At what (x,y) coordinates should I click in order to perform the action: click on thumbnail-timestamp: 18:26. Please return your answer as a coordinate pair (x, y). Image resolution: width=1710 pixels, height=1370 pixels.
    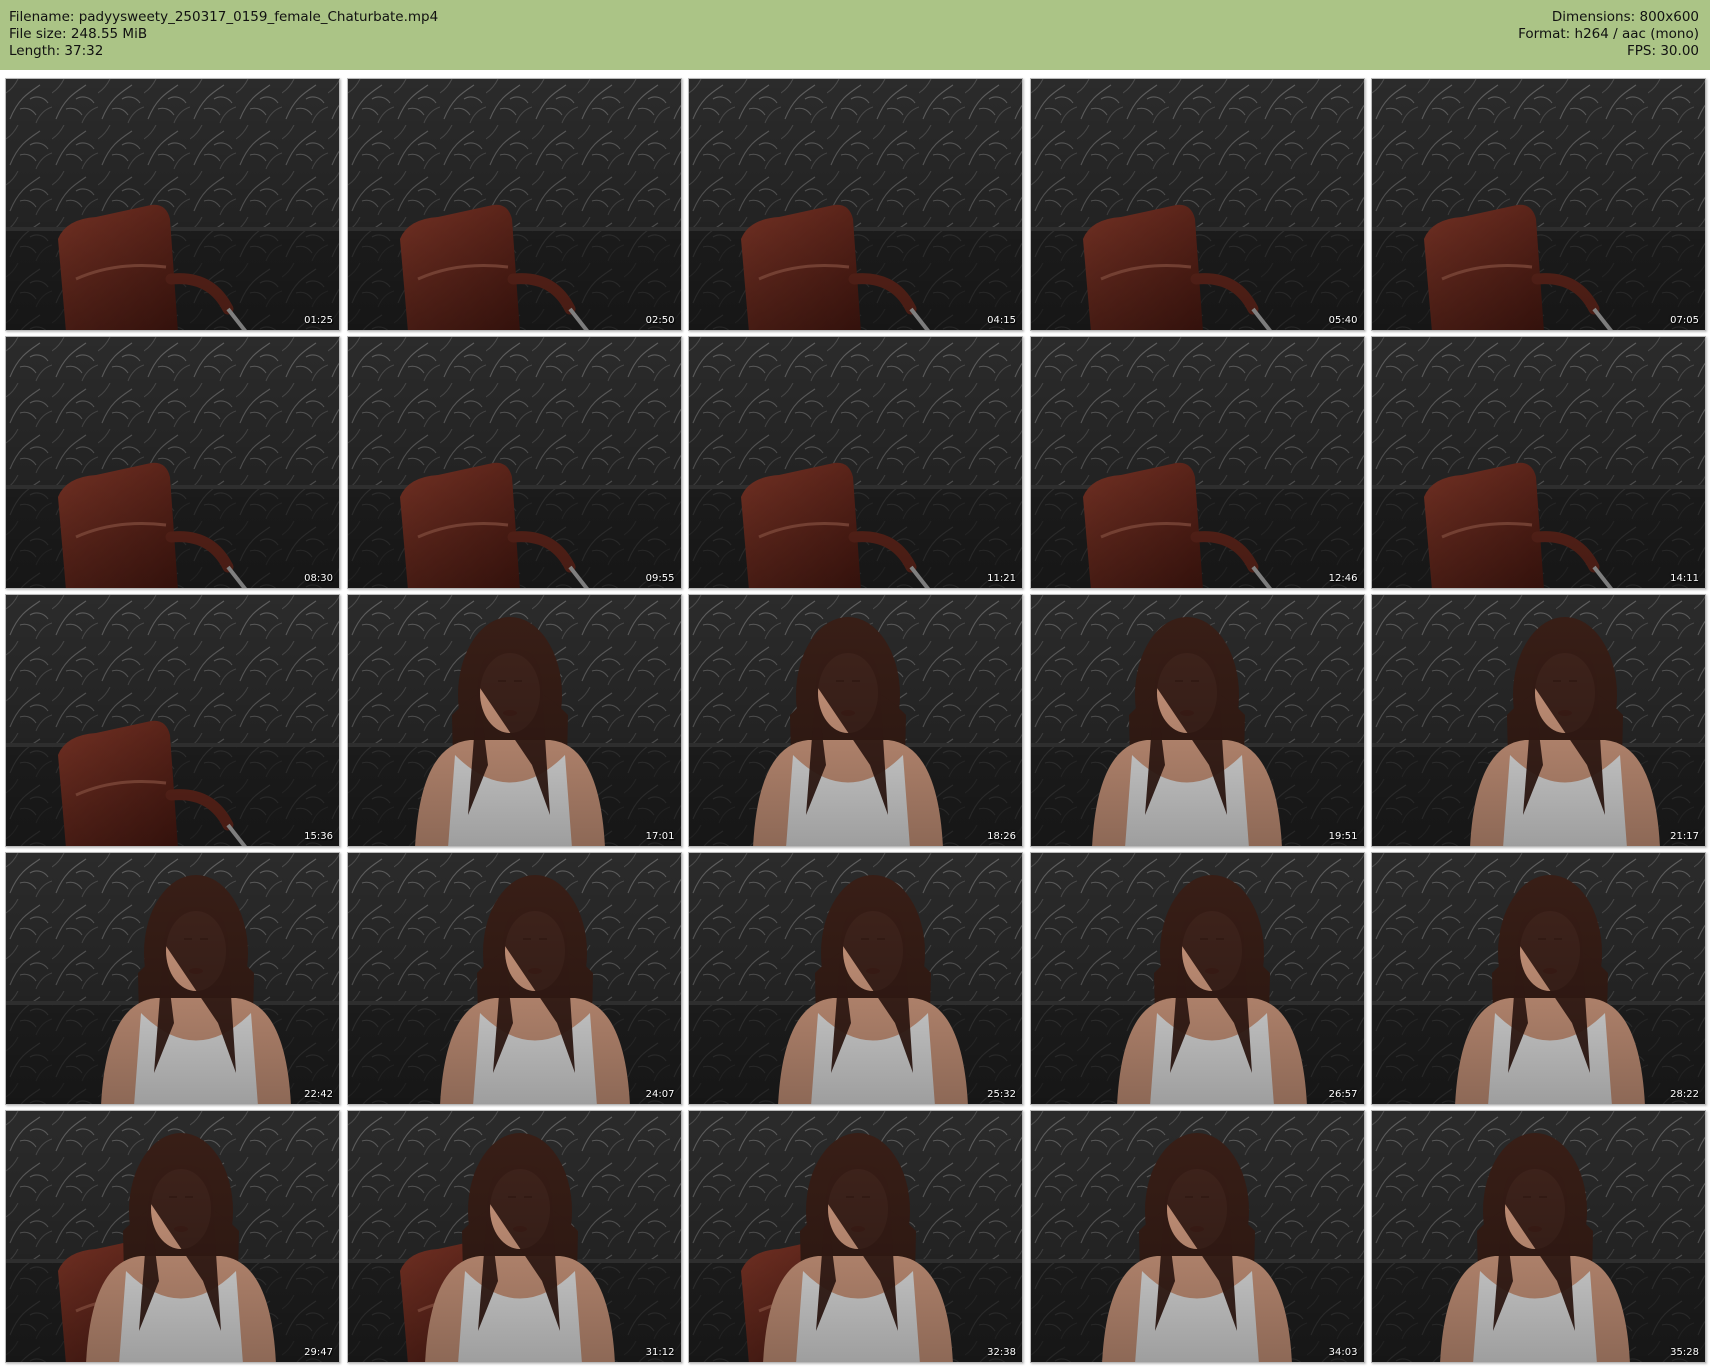
    Looking at the image, I should click on (1001, 836).